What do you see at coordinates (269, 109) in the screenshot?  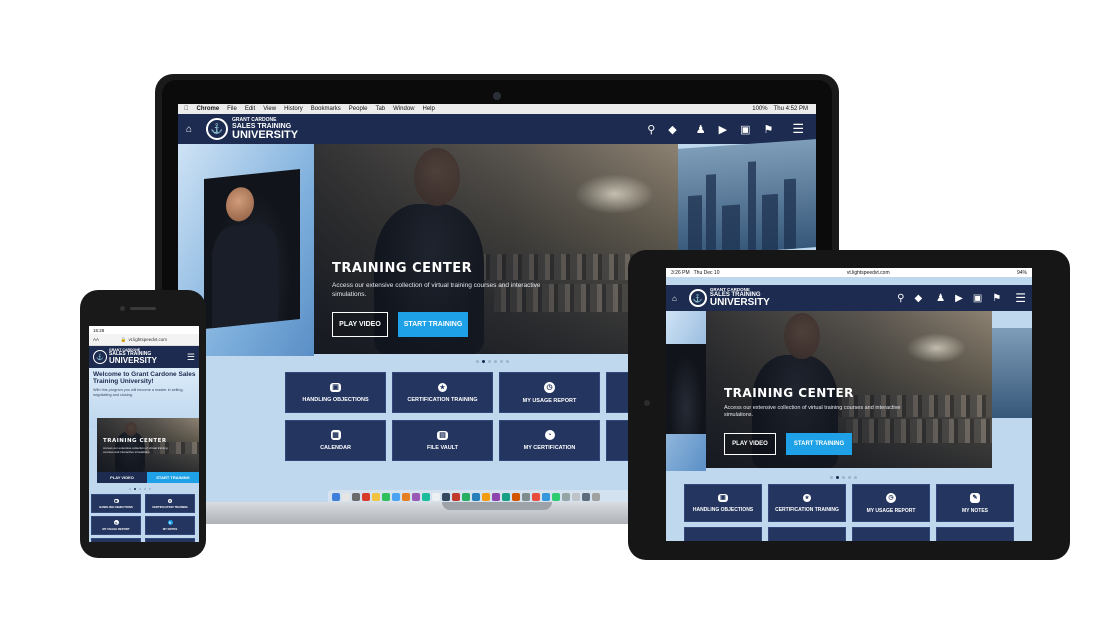 I see `menu-view: View` at bounding box center [269, 109].